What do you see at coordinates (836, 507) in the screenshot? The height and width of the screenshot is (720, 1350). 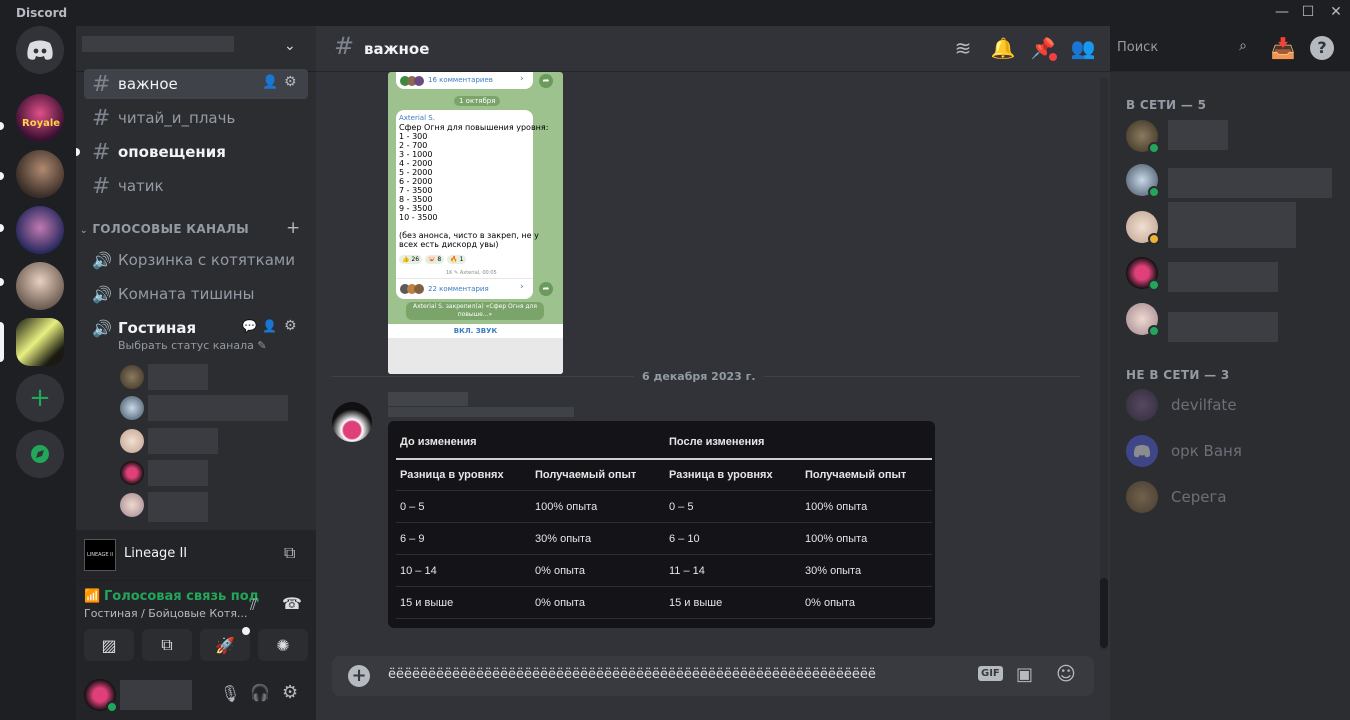 I see `table-cell: 100% опыта` at bounding box center [836, 507].